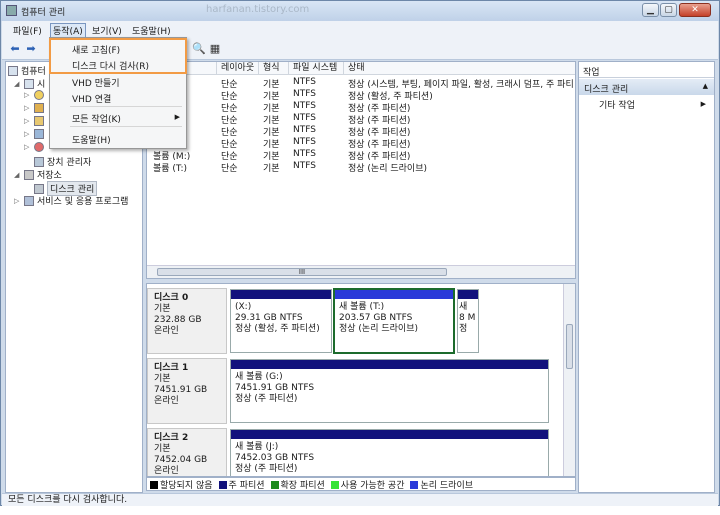 This screenshot has width=720, height=515. What do you see at coordinates (459, 68) in the screenshot?
I see `column-header-status: 상태` at bounding box center [459, 68].